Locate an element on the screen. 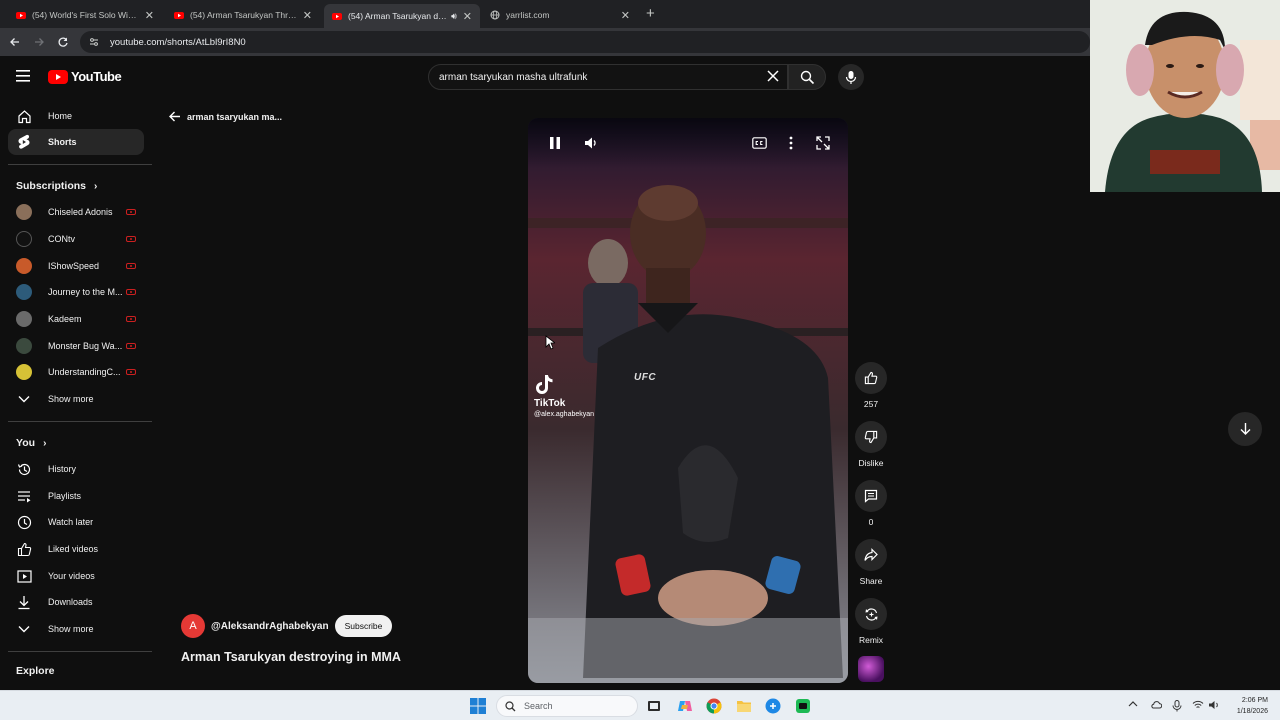 This screenshot has width=1280, height=720. taskbar-search-placeholder: Search is located at coordinates (538, 706).